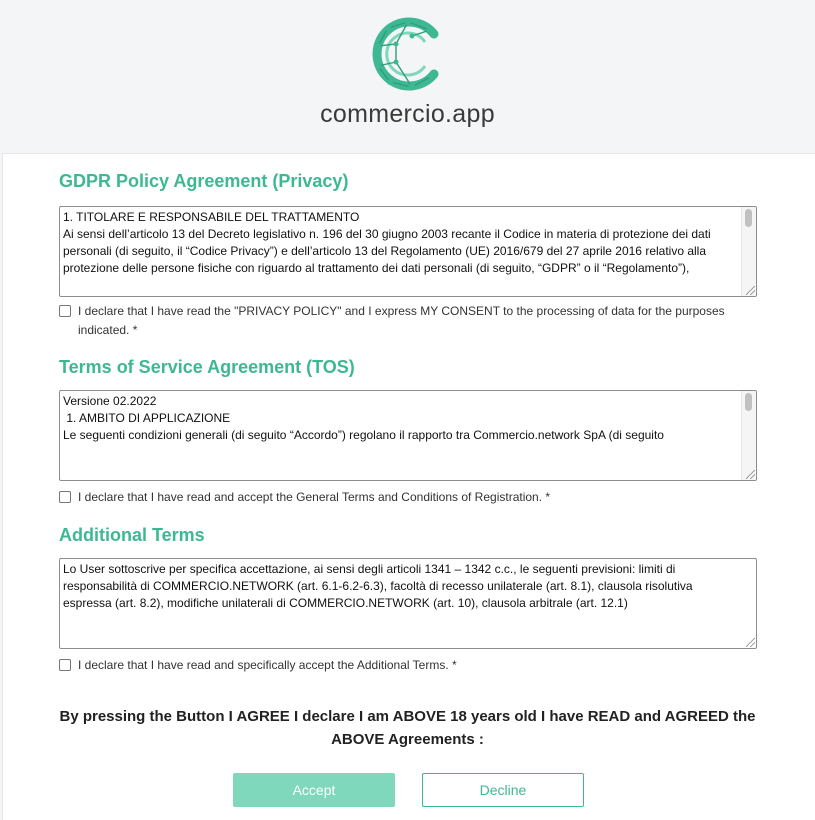 This screenshot has width=815, height=820. I want to click on tos-consent-checkbox, so click(65, 497).